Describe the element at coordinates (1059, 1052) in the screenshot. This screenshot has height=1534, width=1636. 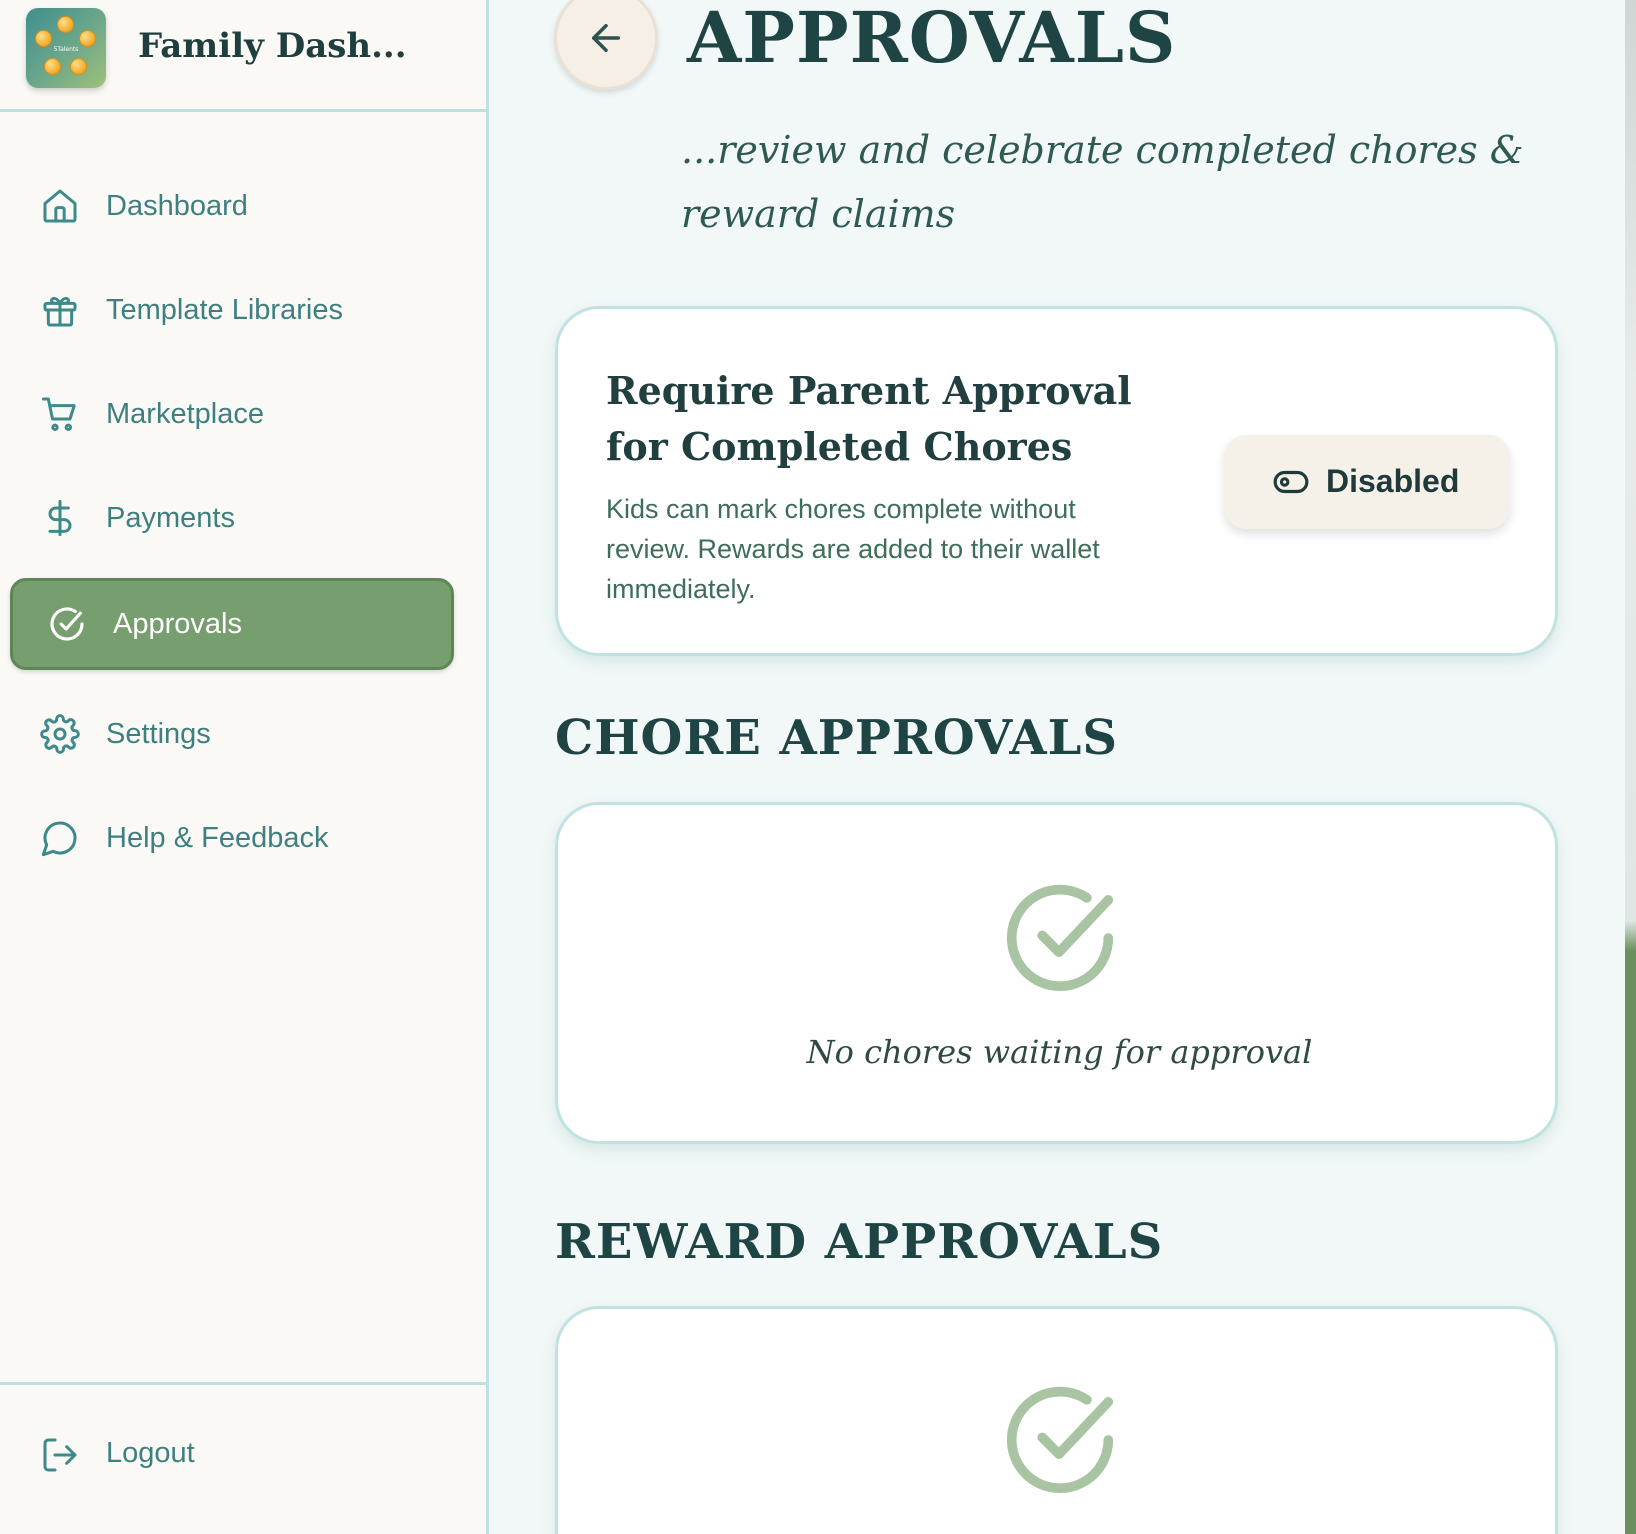
I see `empty-state-text: No chores waiting for approval` at that location.